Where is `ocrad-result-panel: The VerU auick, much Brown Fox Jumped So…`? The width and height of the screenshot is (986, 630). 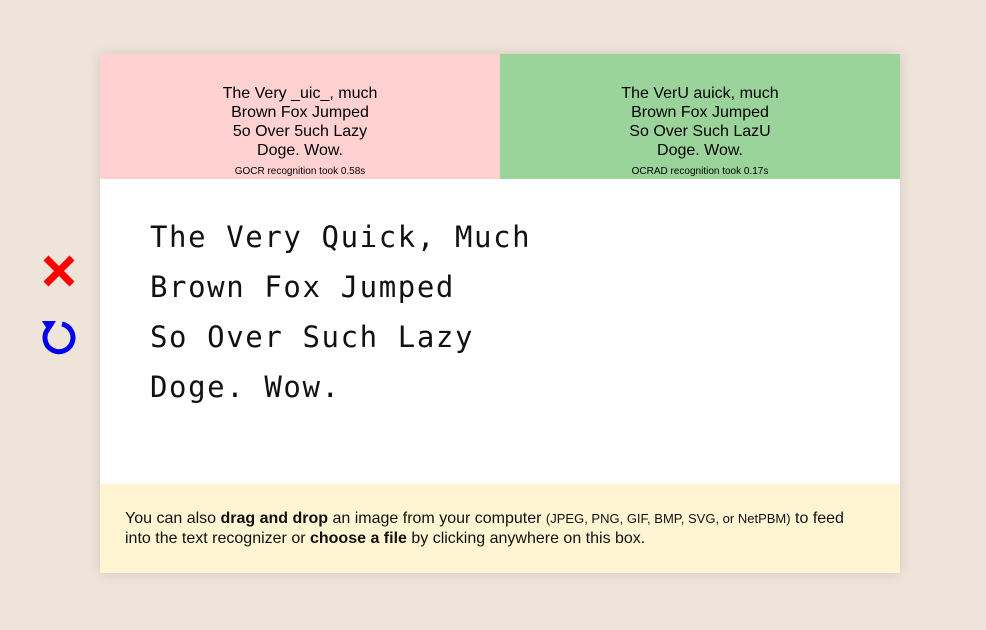
ocrad-result-panel: The VerU auick, much Brown Fox Jumped So… is located at coordinates (700, 116).